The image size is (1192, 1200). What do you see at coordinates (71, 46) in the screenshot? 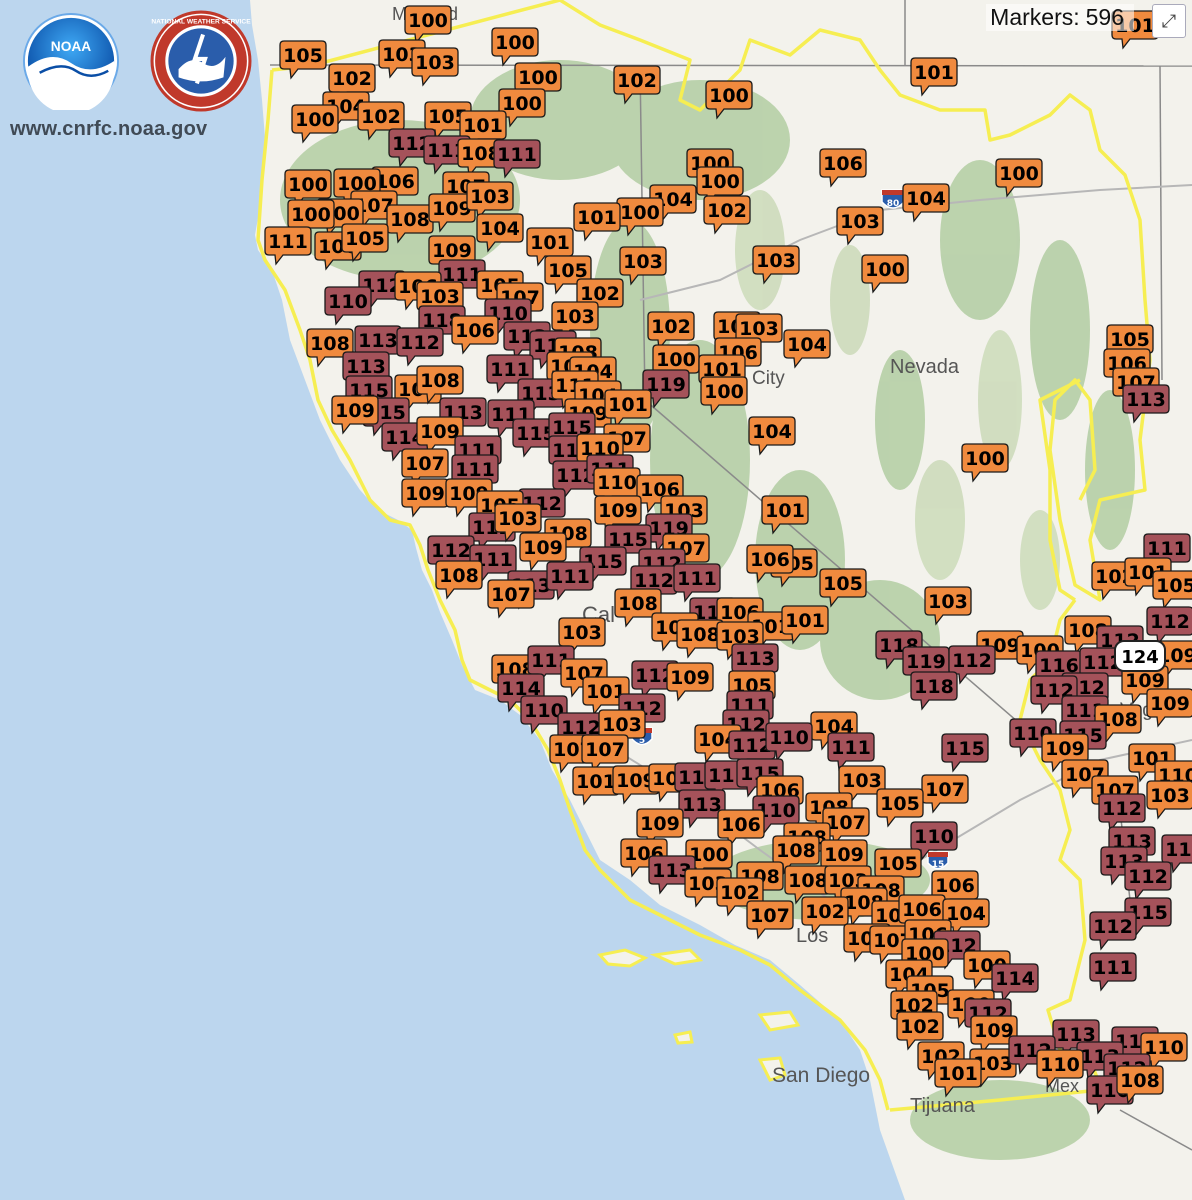
I see `noaa-logo-text: NOAA` at bounding box center [71, 46].